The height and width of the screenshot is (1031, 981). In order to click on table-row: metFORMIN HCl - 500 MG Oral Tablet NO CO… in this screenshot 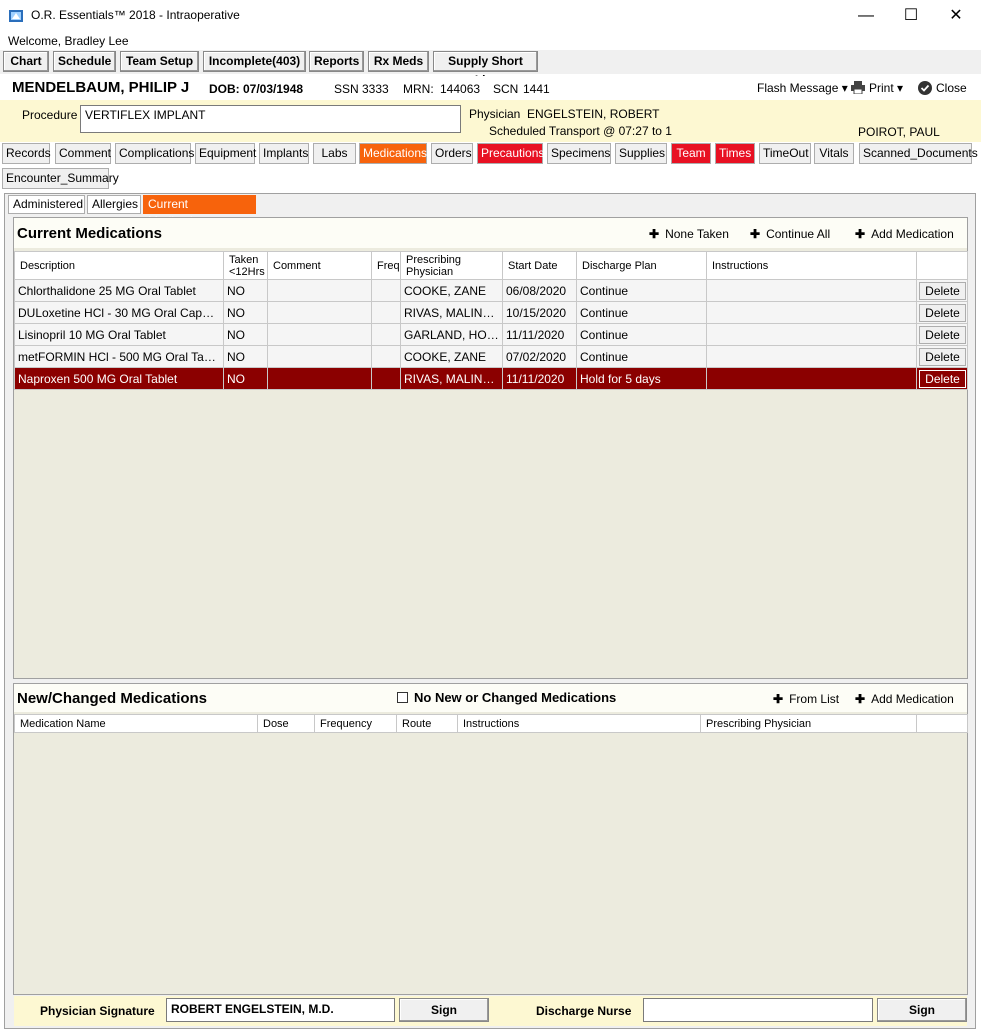, I will do `click(491, 356)`.